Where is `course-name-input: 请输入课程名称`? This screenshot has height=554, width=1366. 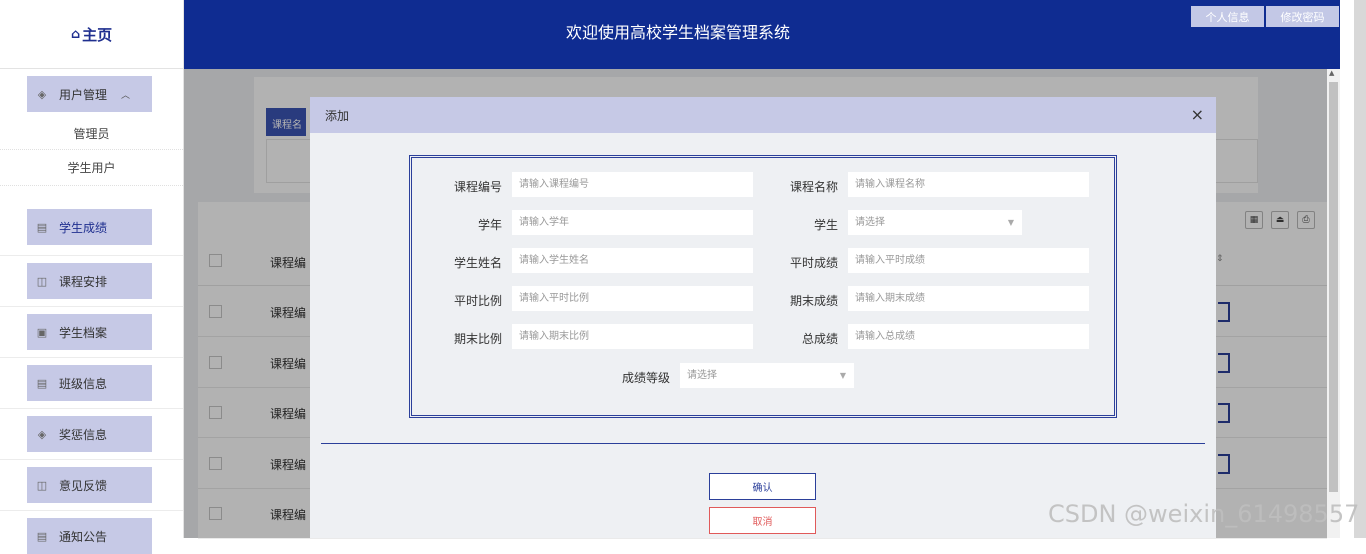
course-name-input: 请输入课程名称 is located at coordinates (968, 184).